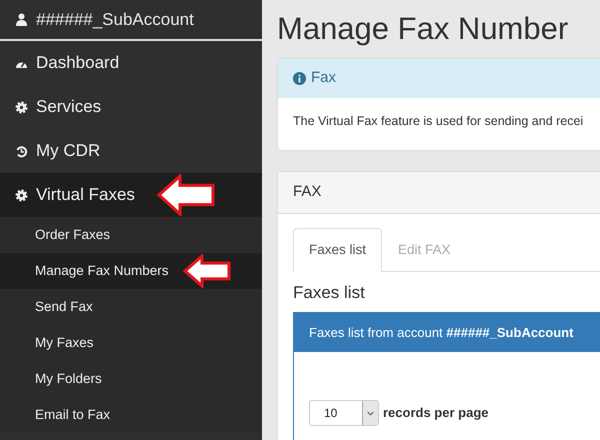 The image size is (600, 440). What do you see at coordinates (329, 293) in the screenshot?
I see `section-heading: Faxes list` at bounding box center [329, 293].